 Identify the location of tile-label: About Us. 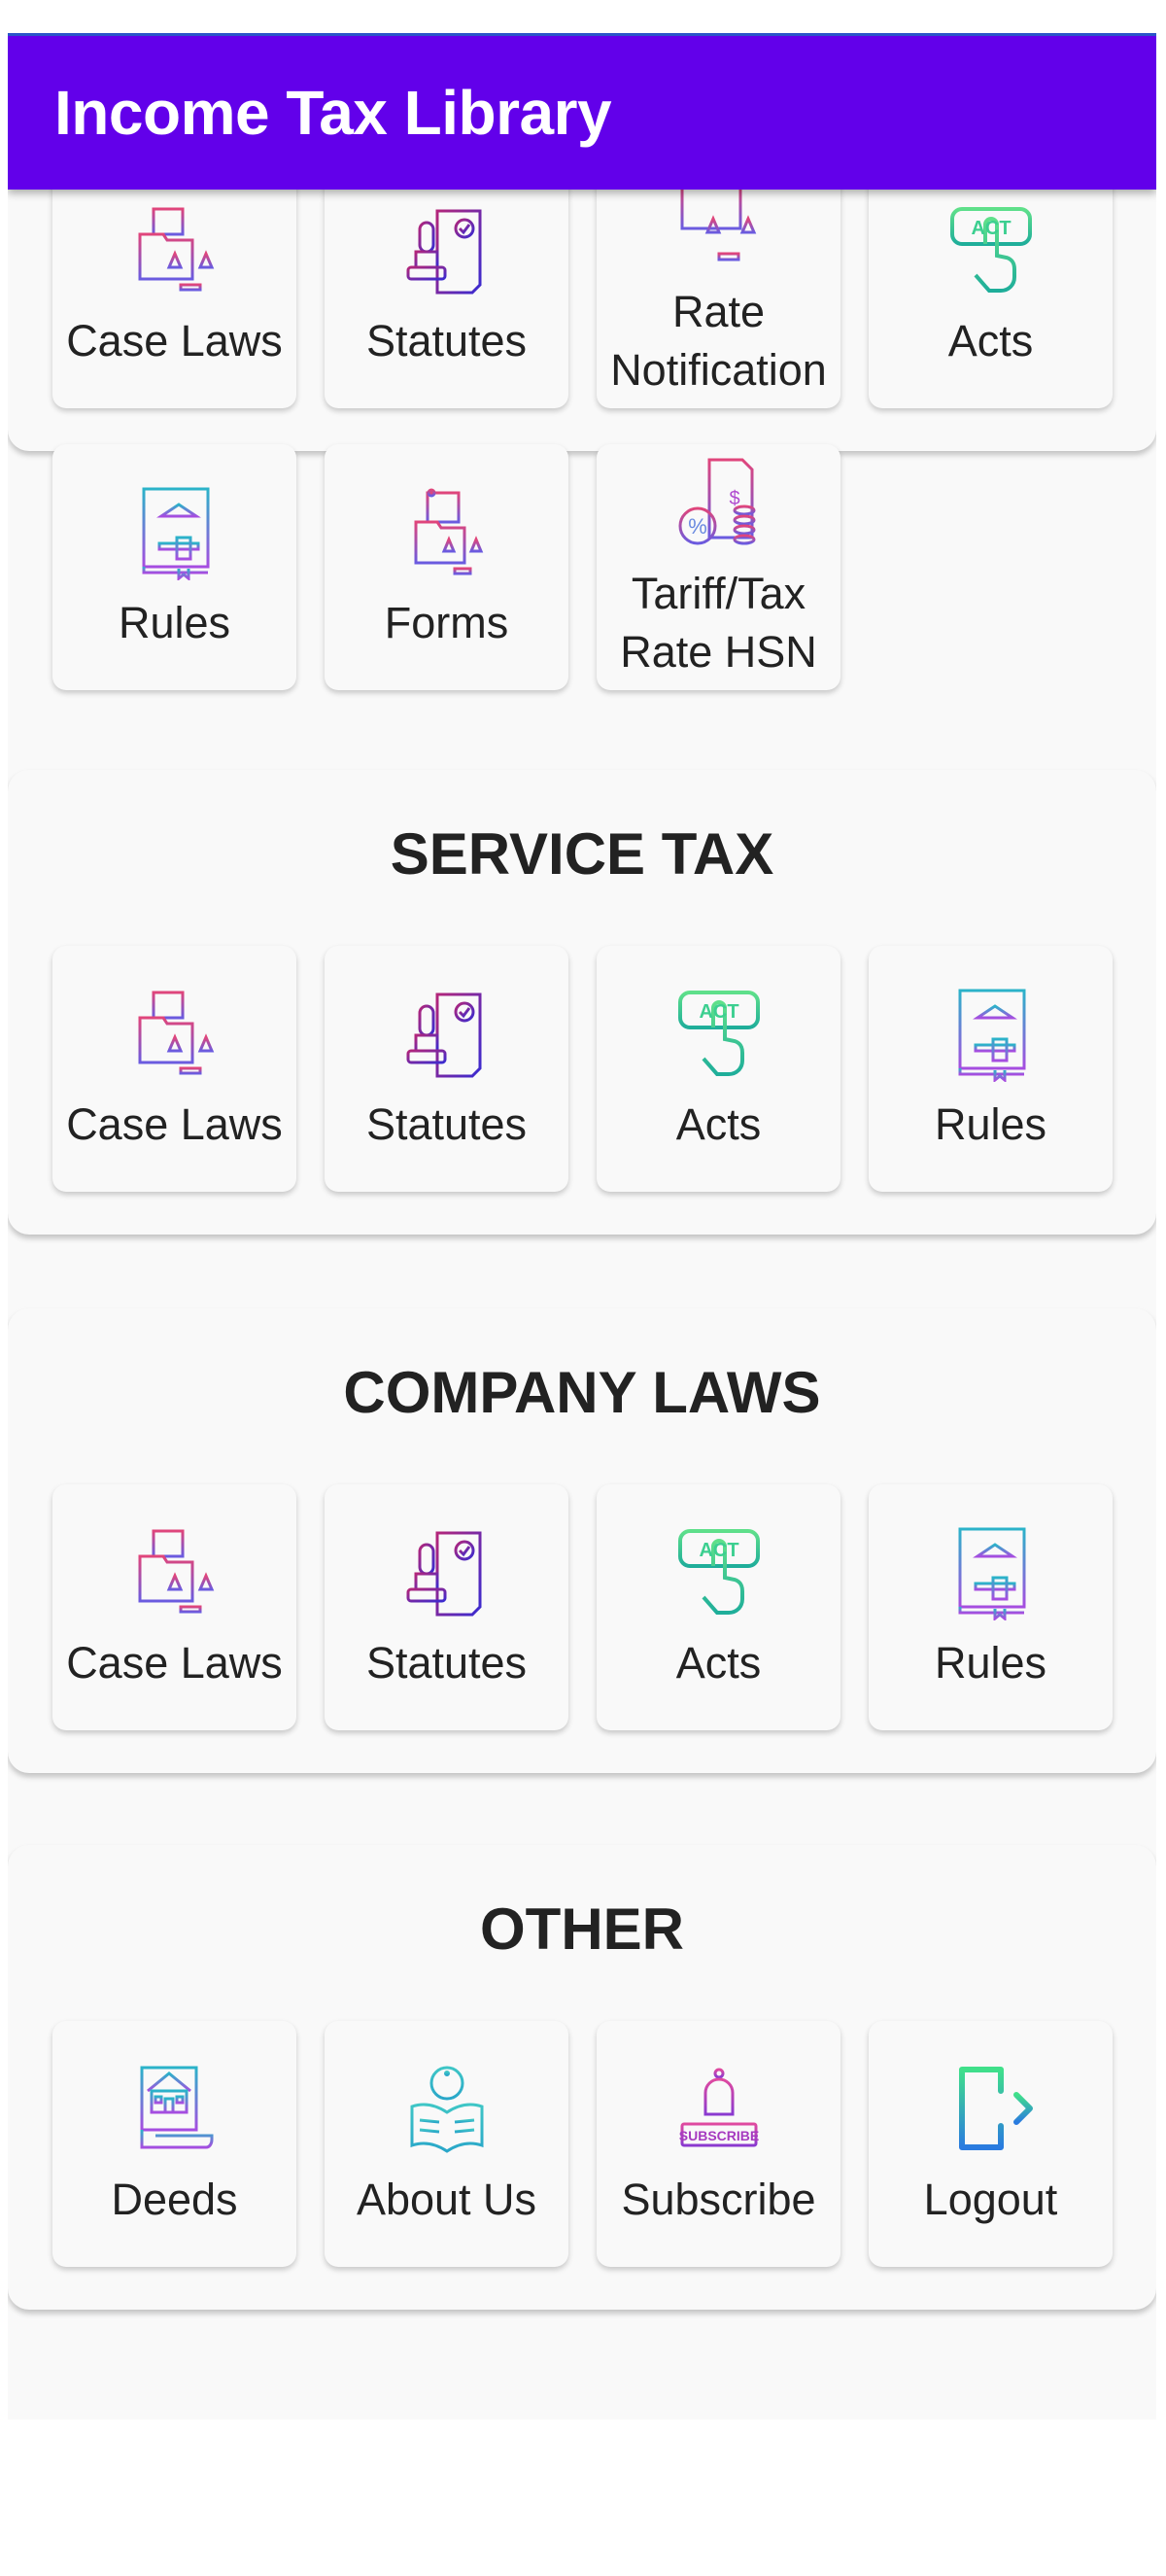
(446, 2199).